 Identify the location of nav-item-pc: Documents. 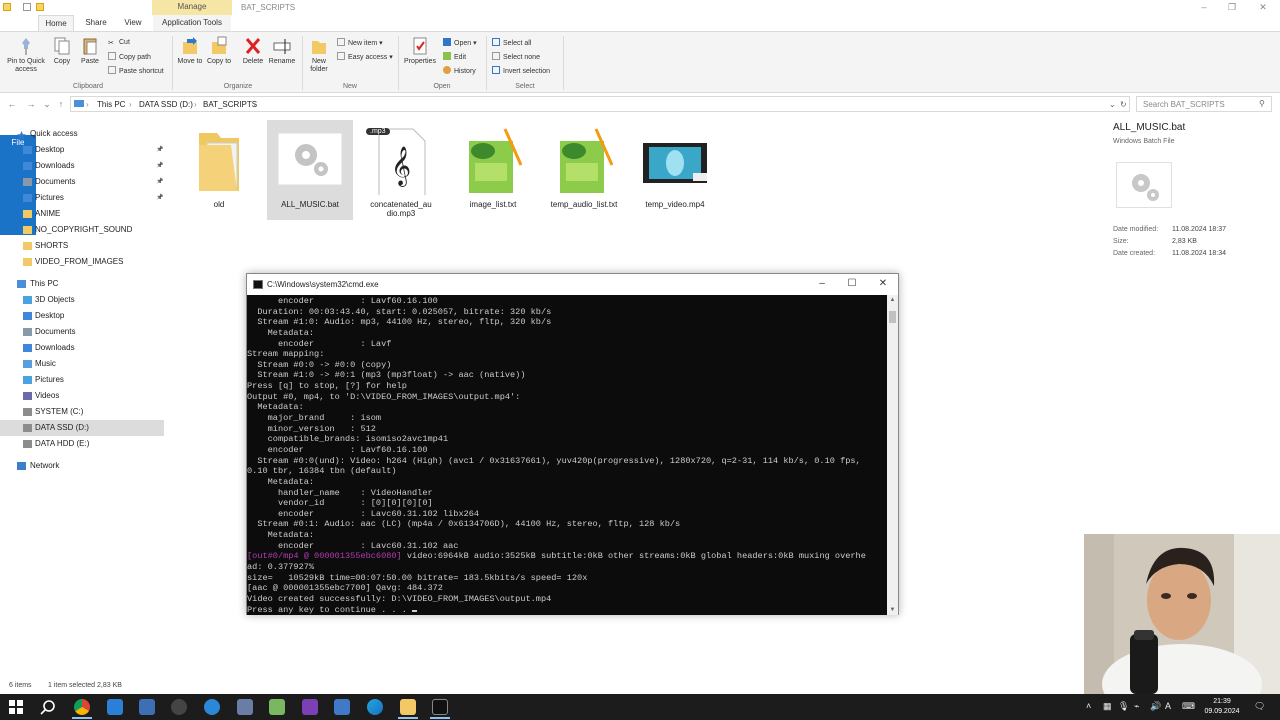
(82, 332).